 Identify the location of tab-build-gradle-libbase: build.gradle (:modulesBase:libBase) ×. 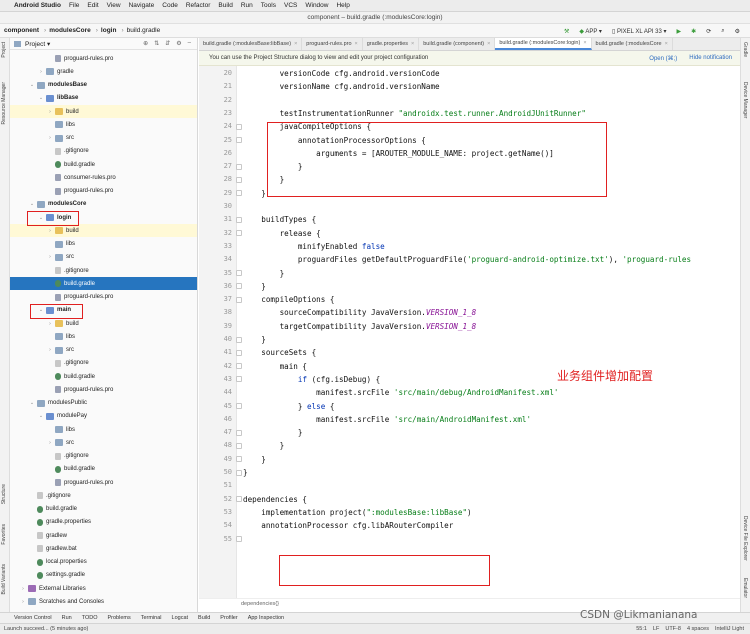
(251, 44).